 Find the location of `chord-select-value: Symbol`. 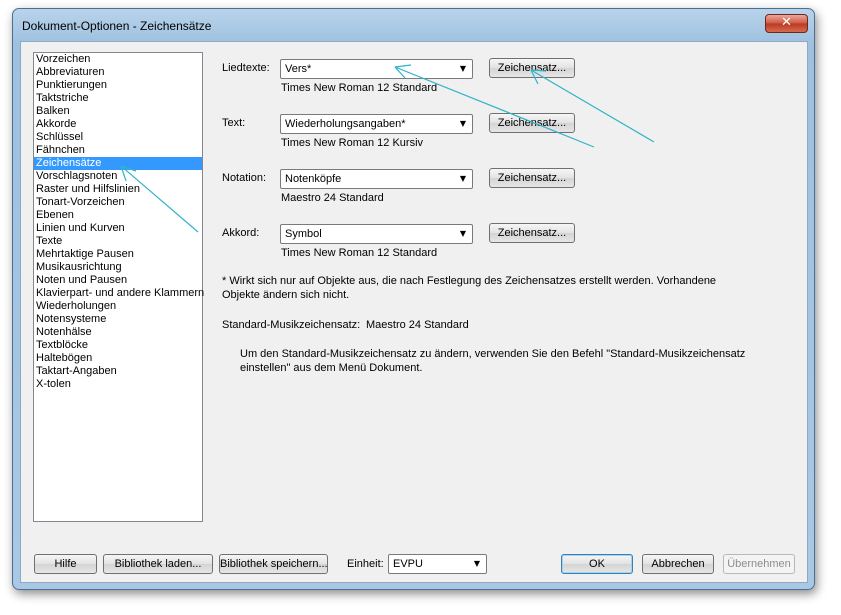

chord-select-value: Symbol is located at coordinates (303, 234).